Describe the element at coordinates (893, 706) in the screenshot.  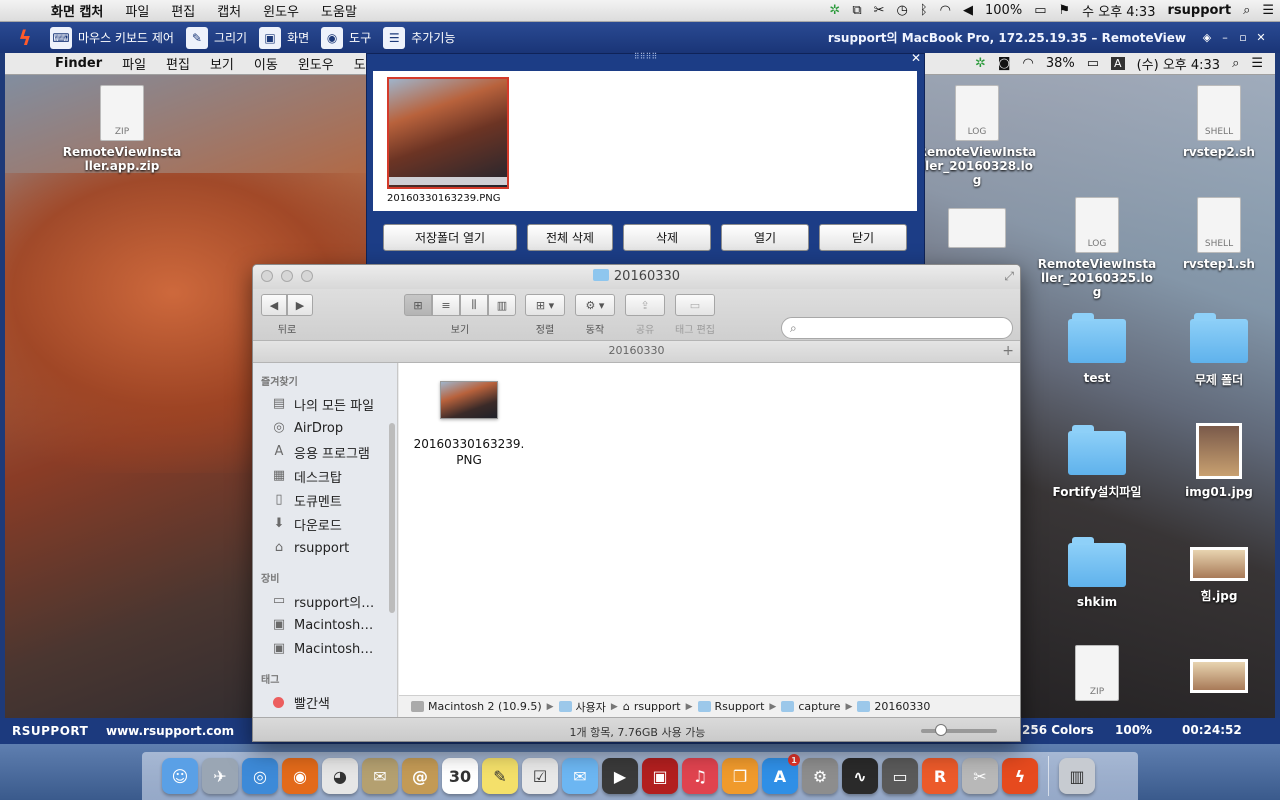
I see `path-segment: 20160330` at that location.